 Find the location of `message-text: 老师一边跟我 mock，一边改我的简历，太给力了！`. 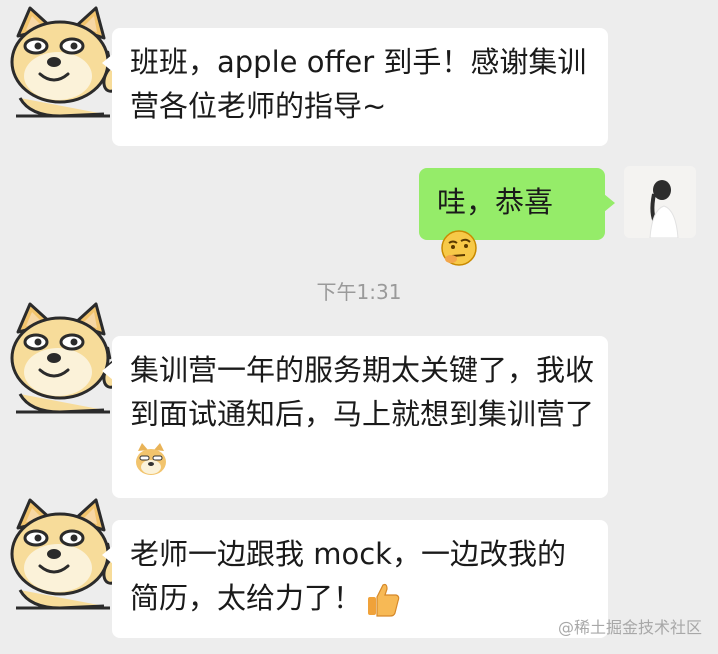

message-text: 老师一边跟我 mock，一边改我的简历，太给力了！ is located at coordinates (348, 576).